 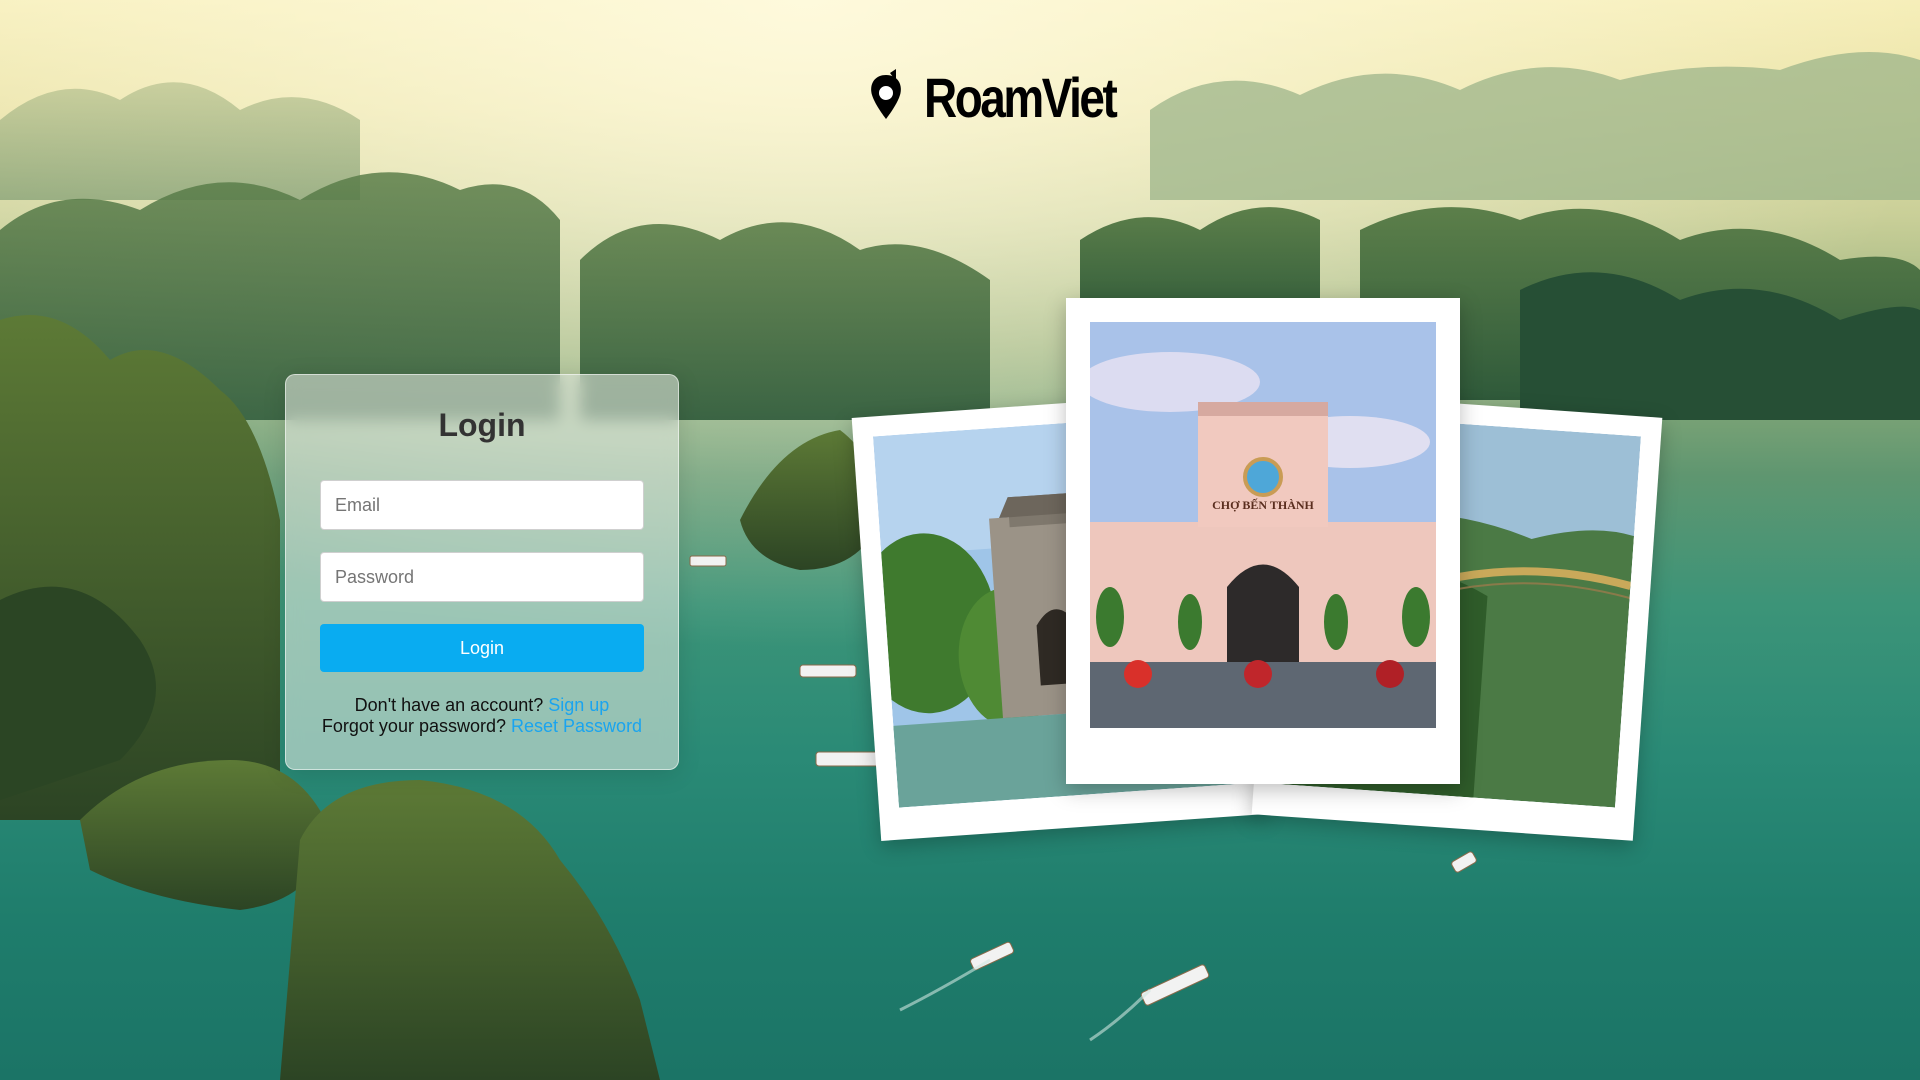 What do you see at coordinates (1263, 525) in the screenshot?
I see `photo-ben-thanh-market: CHỢ BẾN THÀNH` at bounding box center [1263, 525].